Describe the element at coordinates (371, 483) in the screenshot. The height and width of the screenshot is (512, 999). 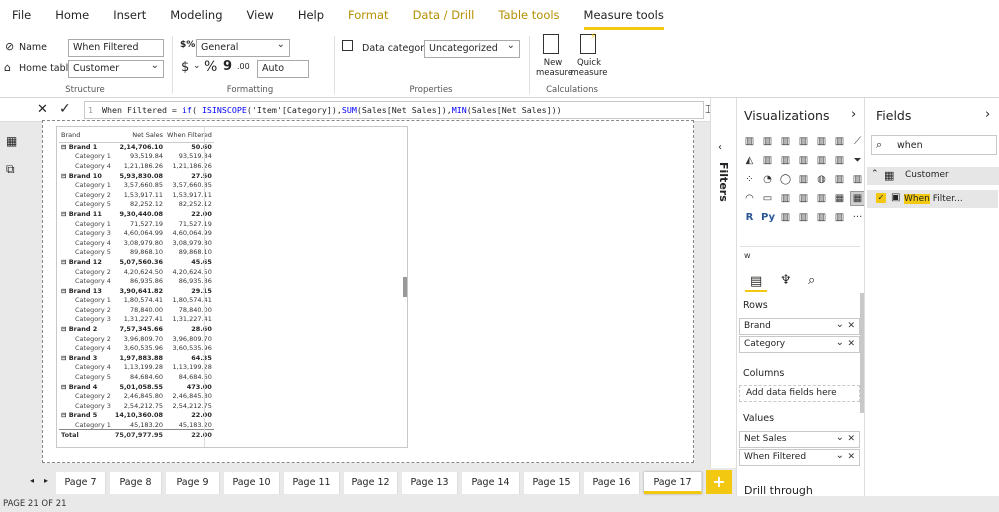
I see `tab-page-12: Page 12` at that location.